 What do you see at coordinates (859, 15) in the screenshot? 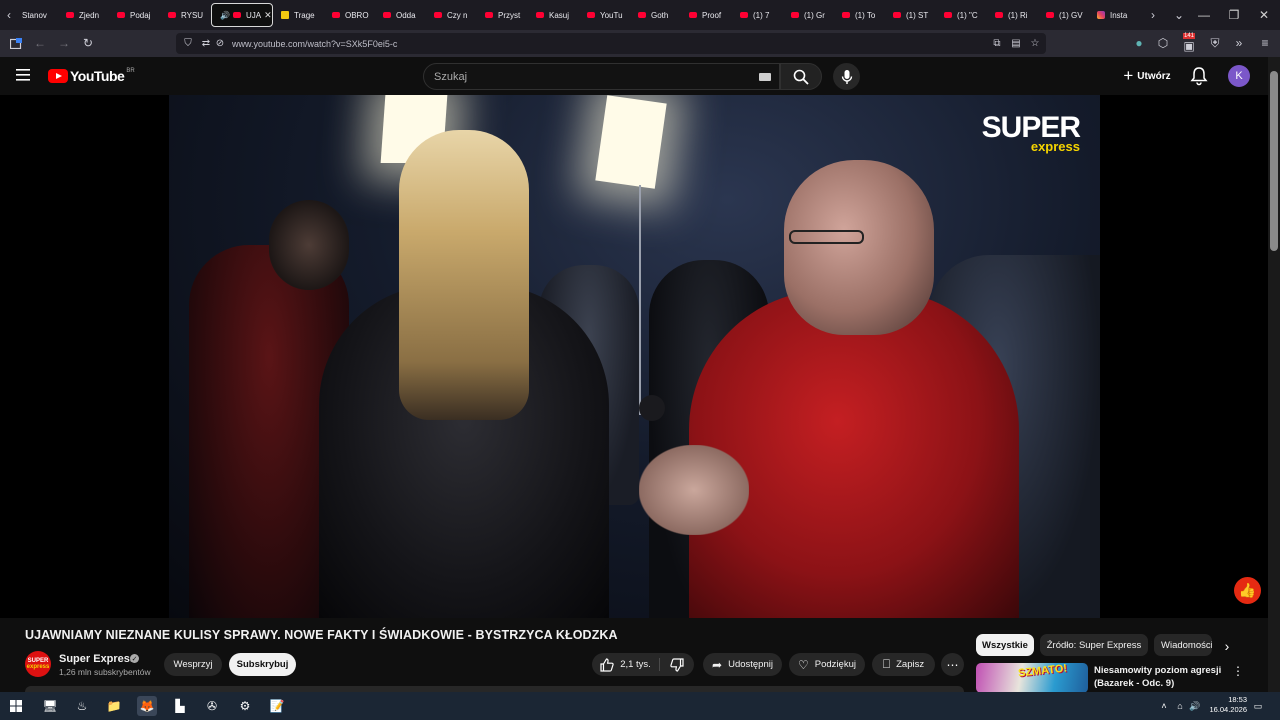
I see `browser-tab: (1) To` at bounding box center [859, 15].